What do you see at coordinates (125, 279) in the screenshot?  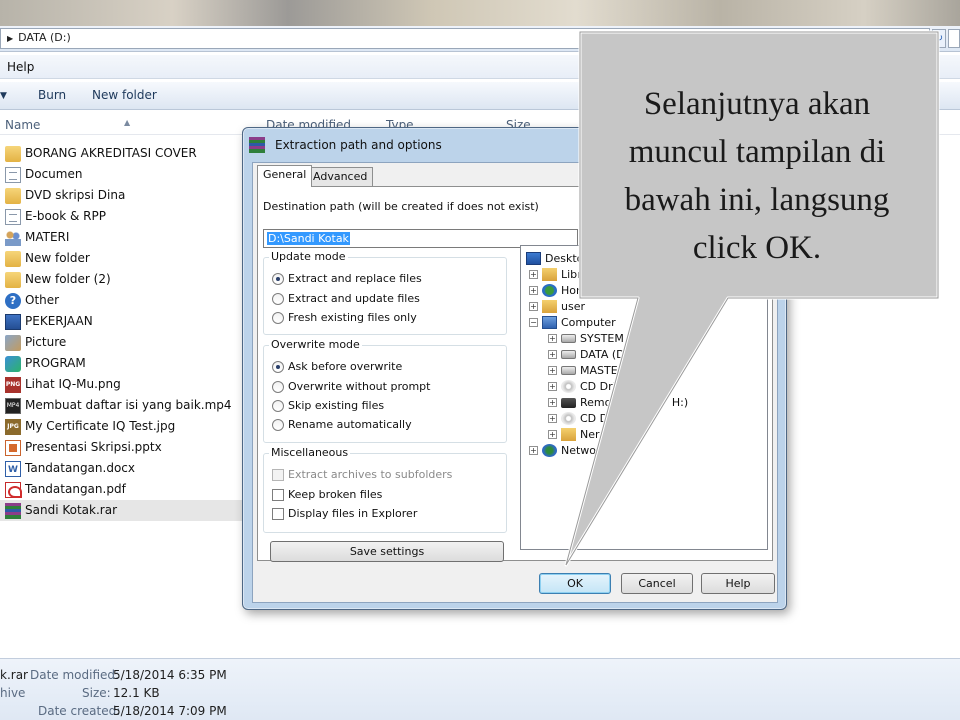 I see `list-item: New folder (2)` at bounding box center [125, 279].